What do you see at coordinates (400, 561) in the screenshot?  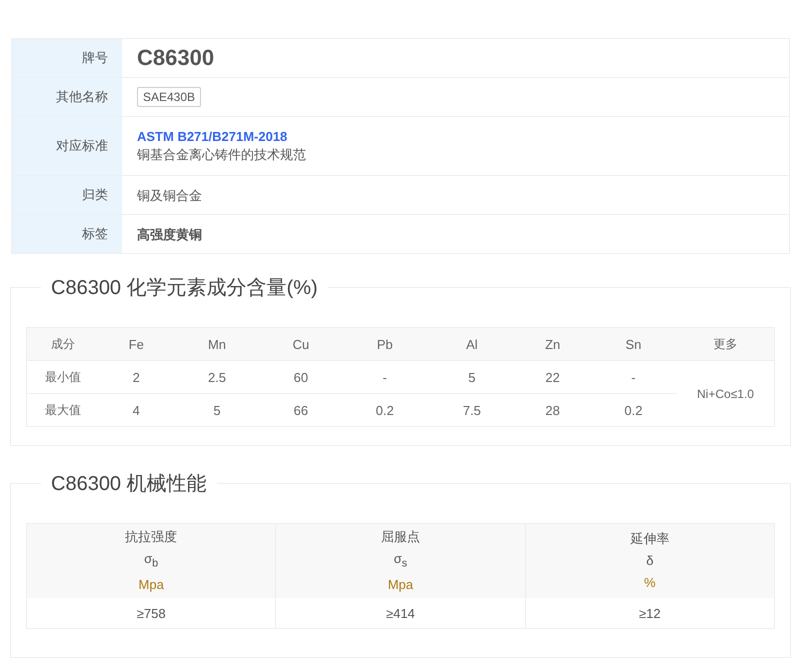 I see `table-header: 屈服点 σ$_{s}$ Mpa` at bounding box center [400, 561].